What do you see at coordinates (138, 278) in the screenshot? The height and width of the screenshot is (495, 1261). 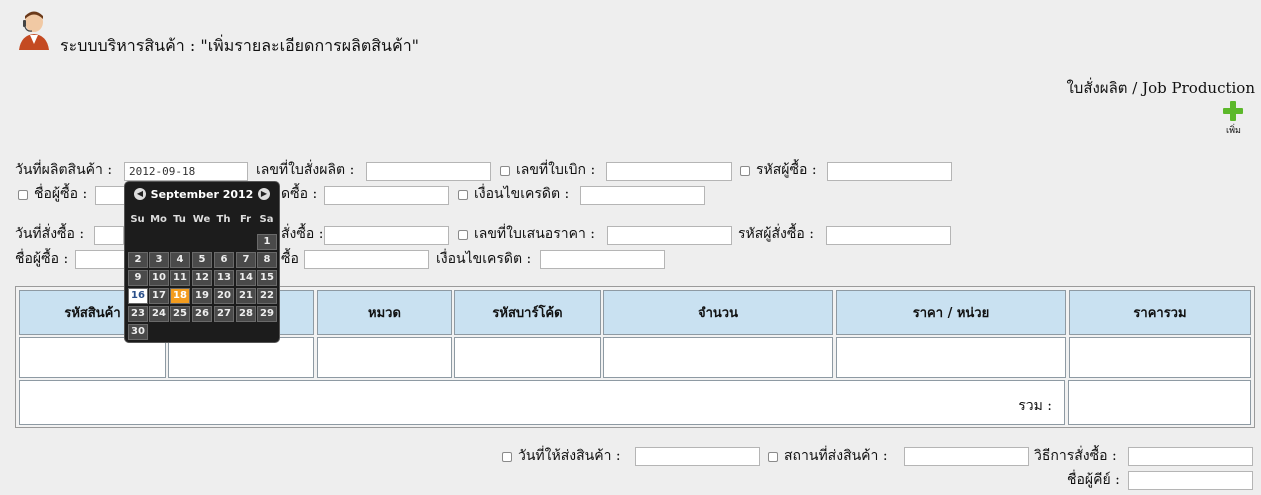 I see `calendar-day: 9` at bounding box center [138, 278].